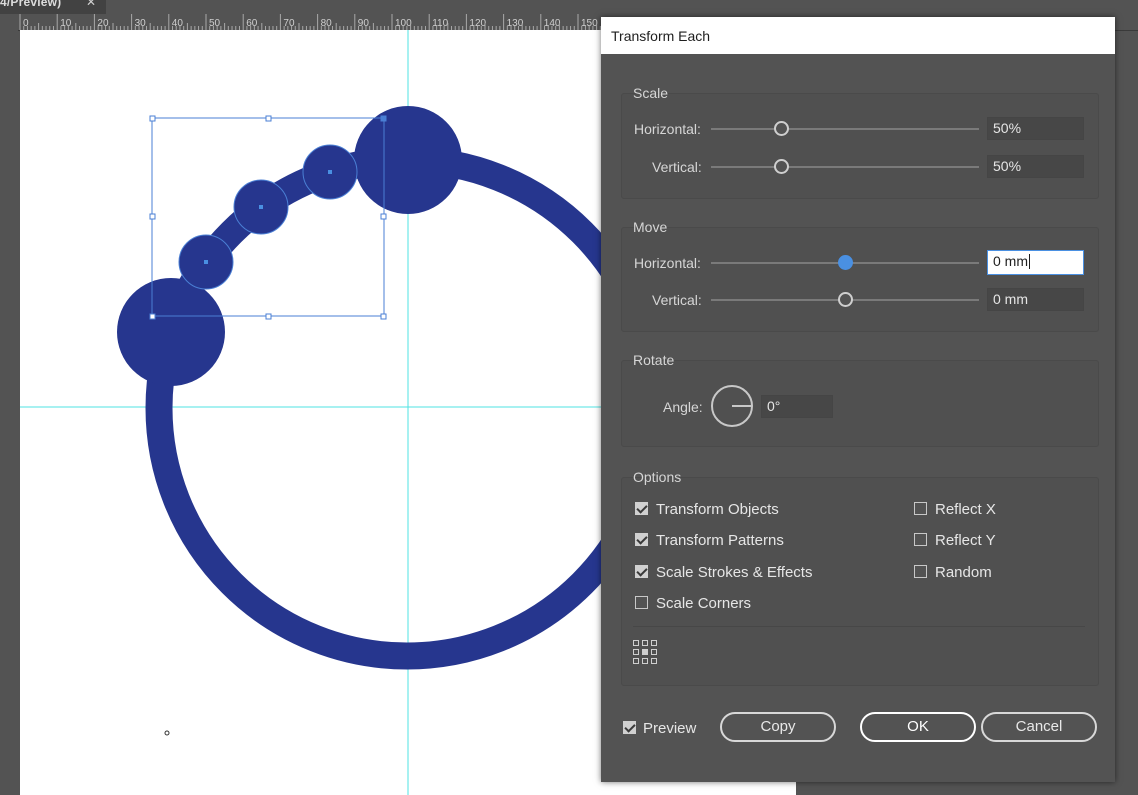  What do you see at coordinates (641, 539) in the screenshot?
I see `transform-patterns-checkbox` at bounding box center [641, 539].